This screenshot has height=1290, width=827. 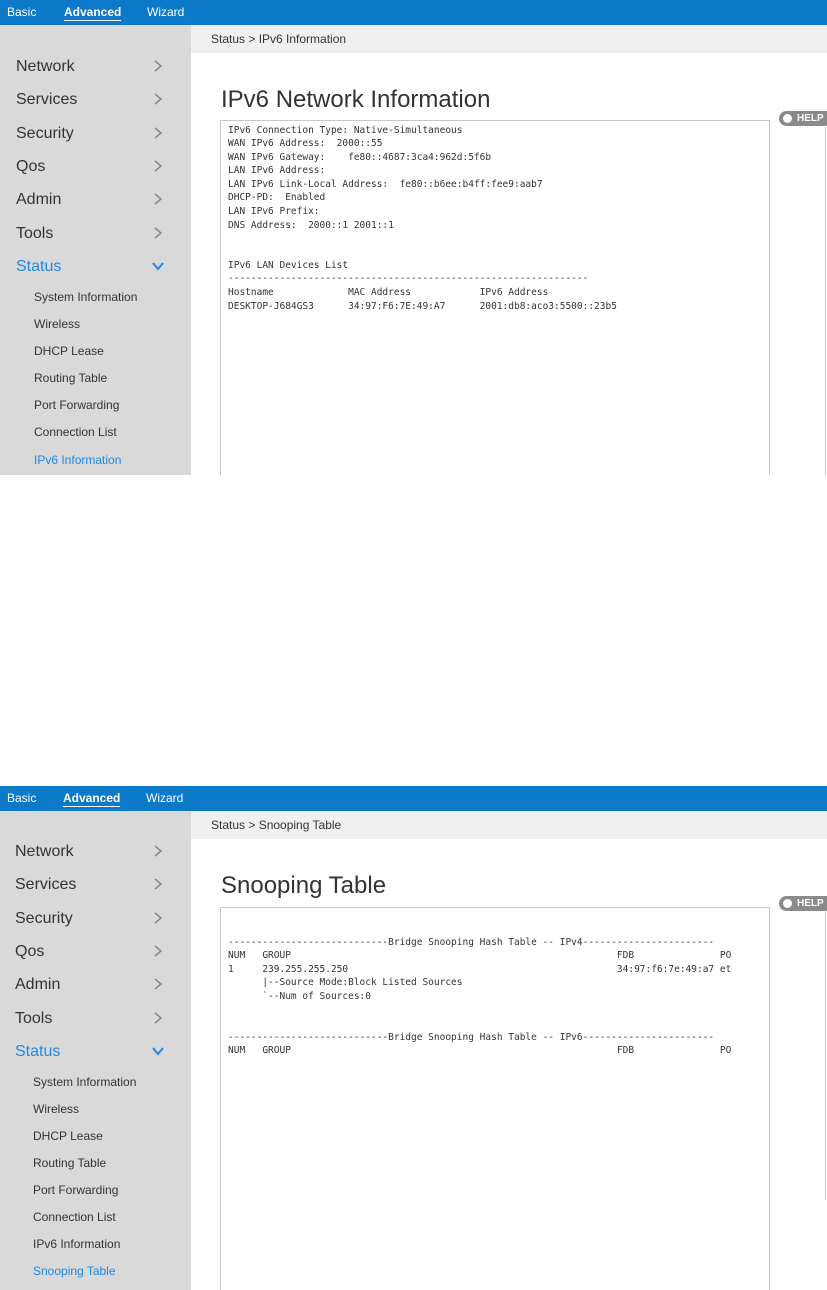 I want to click on sidebar-subitem-label: Wireless, so click(x=57, y=324).